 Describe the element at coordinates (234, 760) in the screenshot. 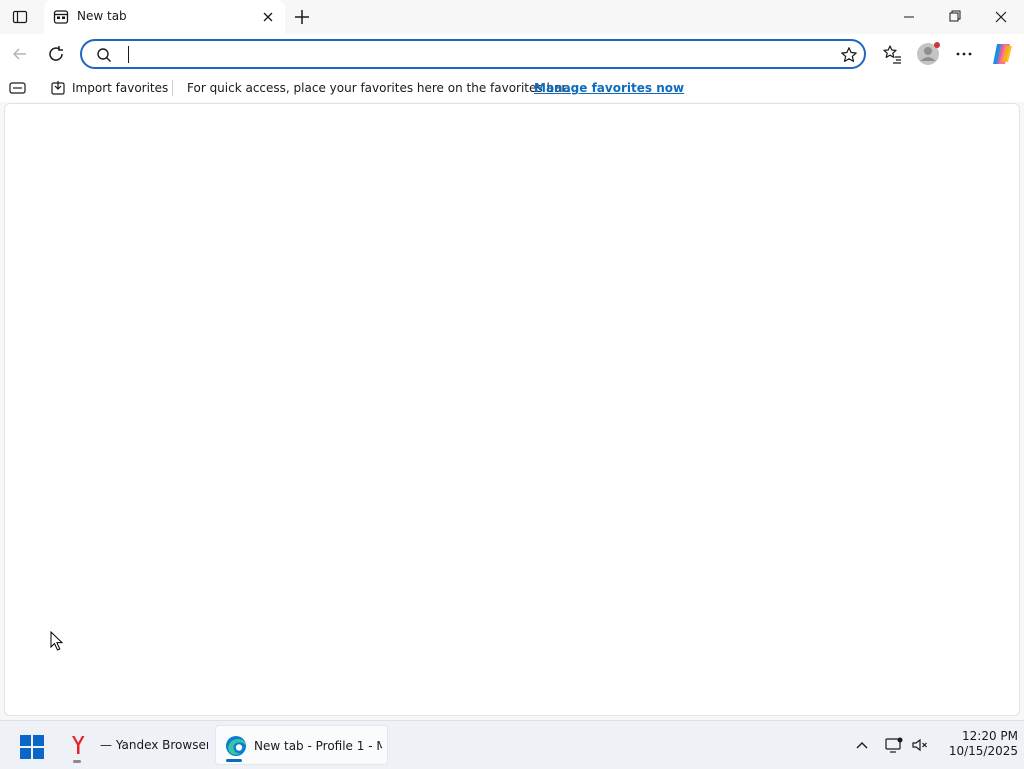

I see `active-indicator` at that location.